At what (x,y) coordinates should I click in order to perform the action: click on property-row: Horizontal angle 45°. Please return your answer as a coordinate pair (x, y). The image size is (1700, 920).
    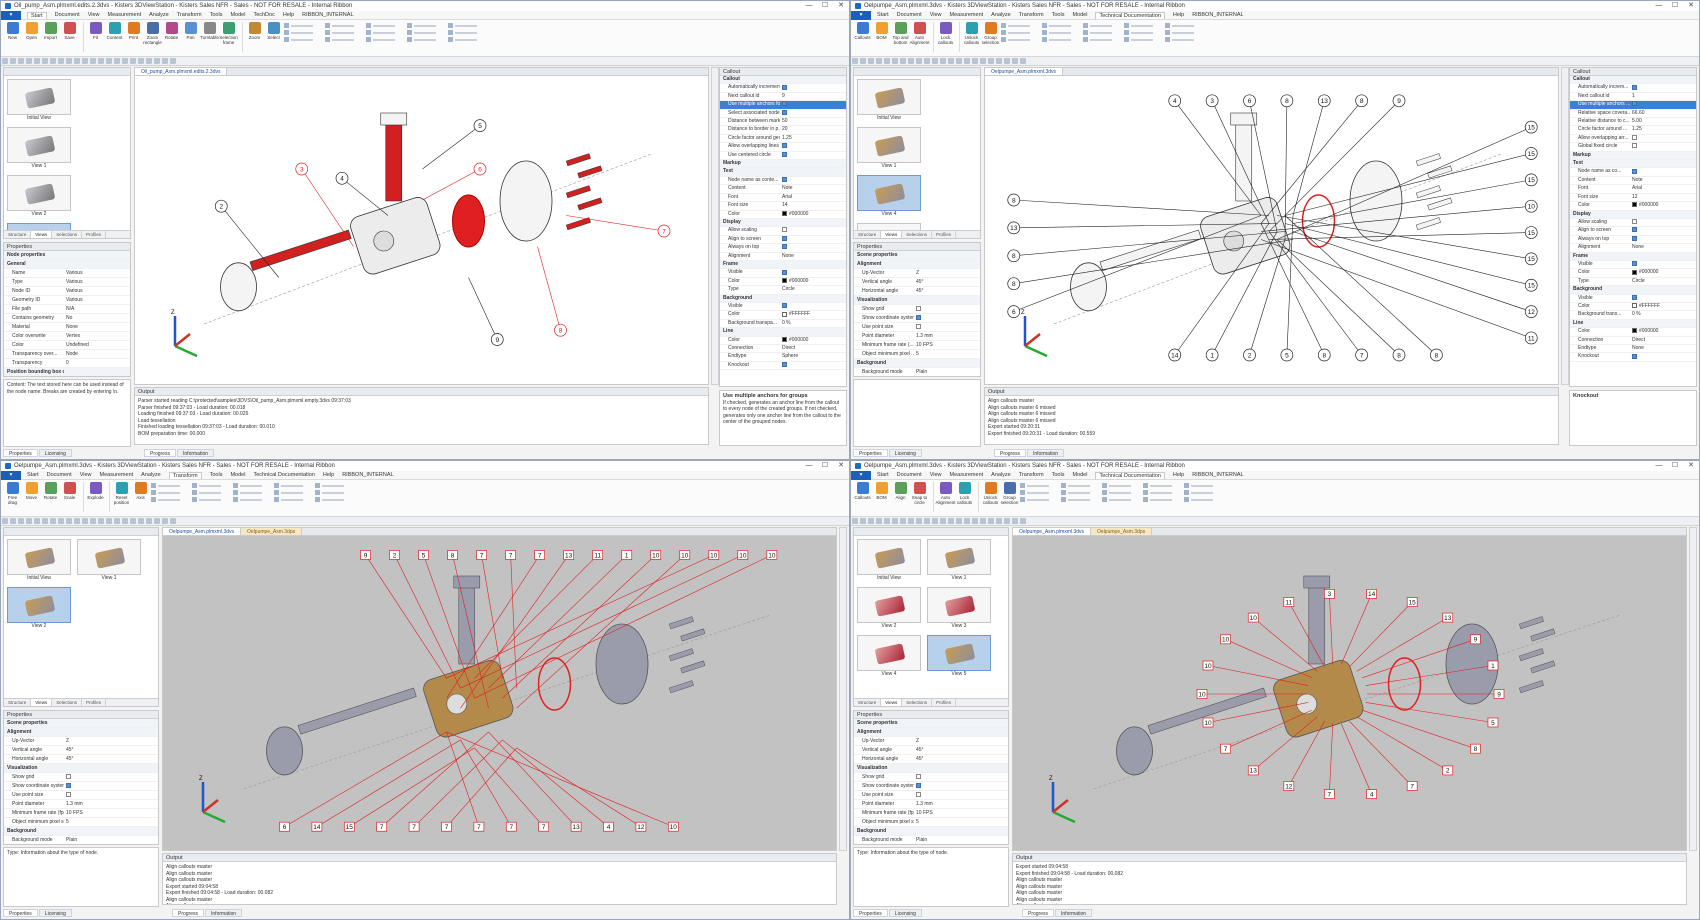
    Looking at the image, I should click on (81, 759).